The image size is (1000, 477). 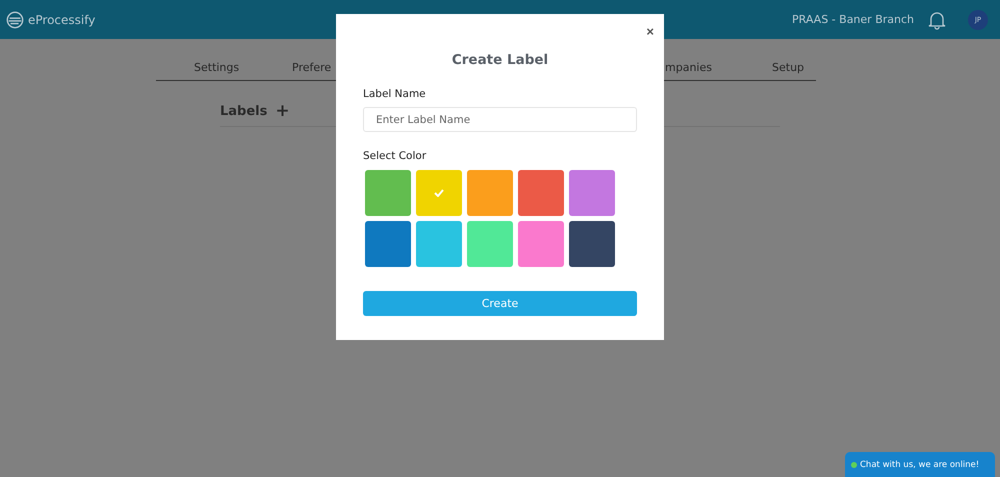 What do you see at coordinates (650, 31) in the screenshot?
I see `close-button: ×` at bounding box center [650, 31].